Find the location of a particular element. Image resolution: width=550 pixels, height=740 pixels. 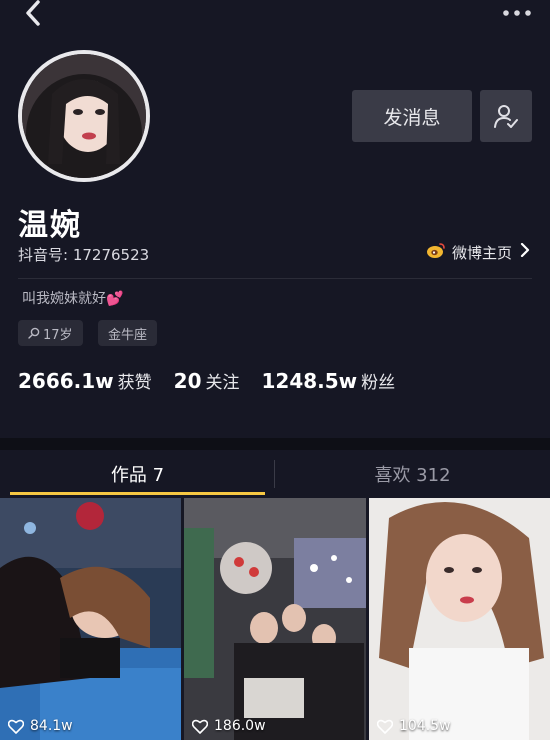

bio-text: 叫我婉妹就好 is located at coordinates (64, 299).